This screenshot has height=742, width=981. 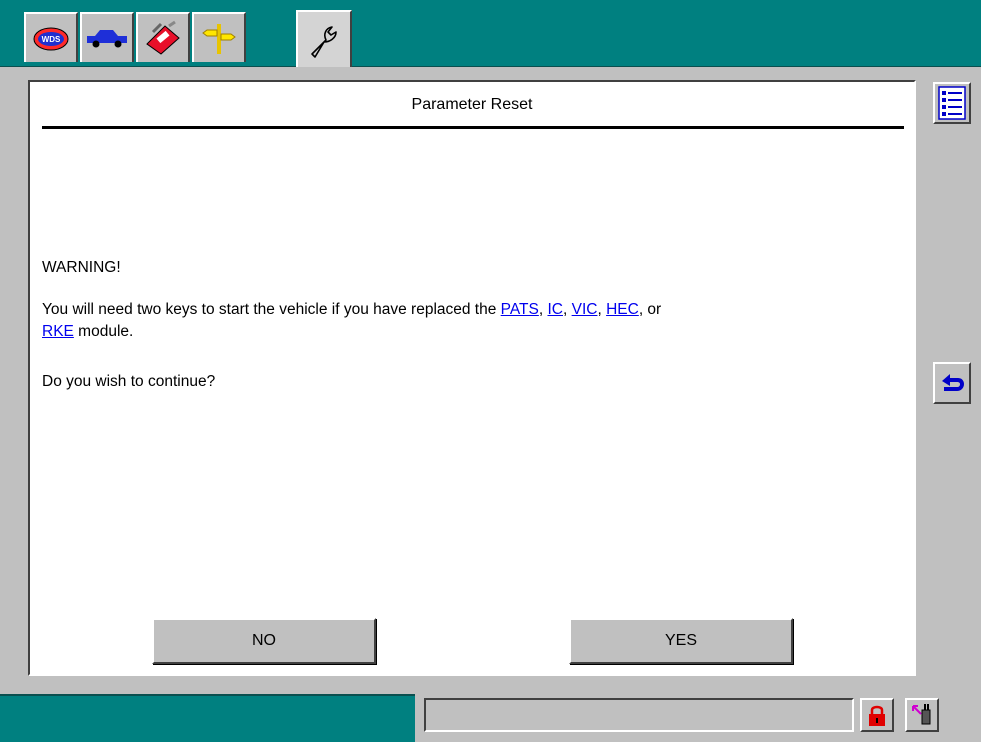 I want to click on vehicle-car-icon, so click(x=107, y=39).